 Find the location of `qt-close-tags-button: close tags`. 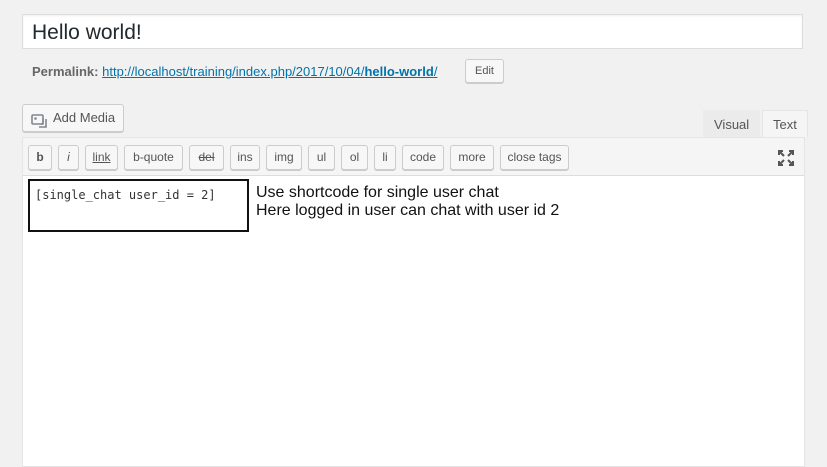

qt-close-tags-button: close tags is located at coordinates (534, 157).